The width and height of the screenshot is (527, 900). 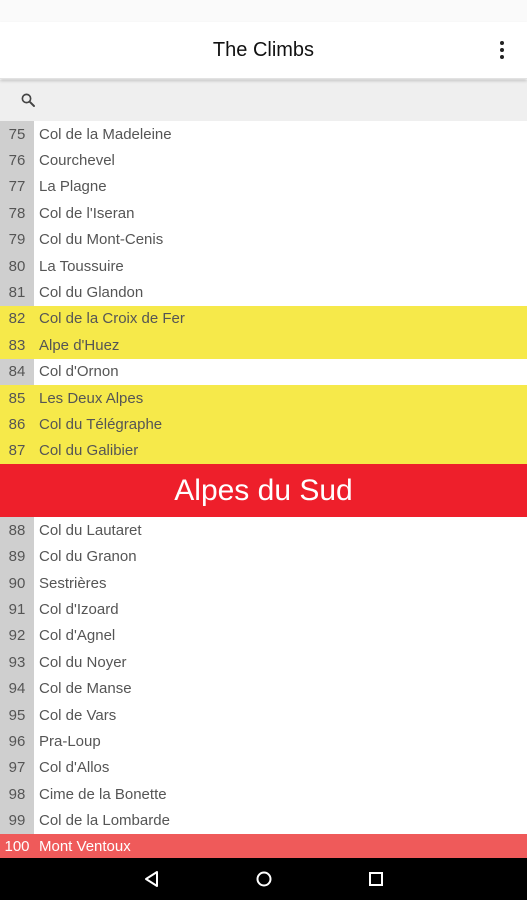 I want to click on climb-name: Col du Télégraphe, so click(x=101, y=424).